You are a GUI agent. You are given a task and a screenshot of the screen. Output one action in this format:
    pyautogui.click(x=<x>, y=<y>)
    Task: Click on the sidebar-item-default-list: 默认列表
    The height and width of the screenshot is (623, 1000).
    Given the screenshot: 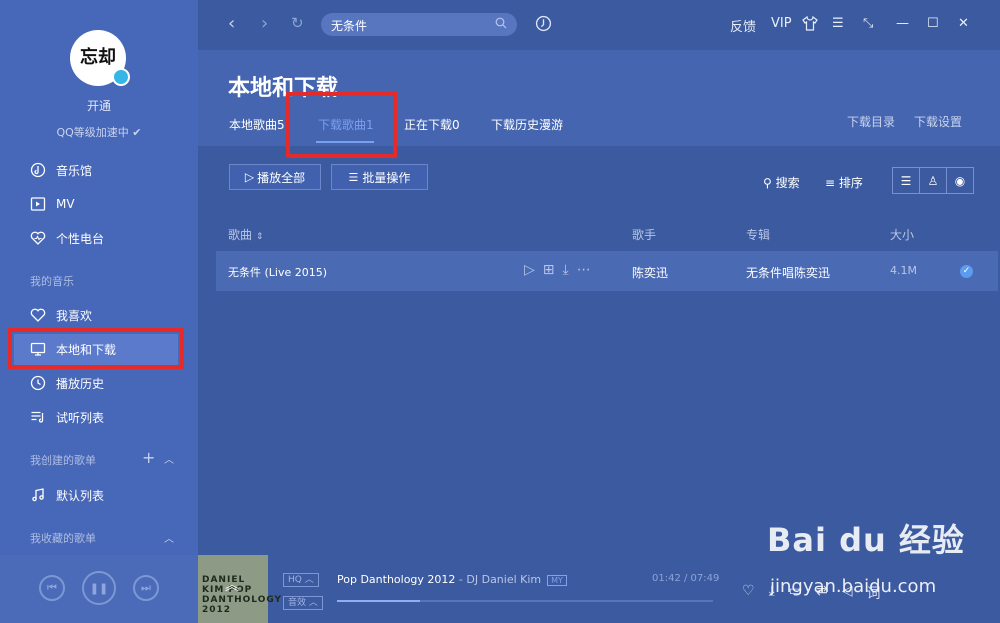 What is the action you would take?
    pyautogui.click(x=67, y=495)
    